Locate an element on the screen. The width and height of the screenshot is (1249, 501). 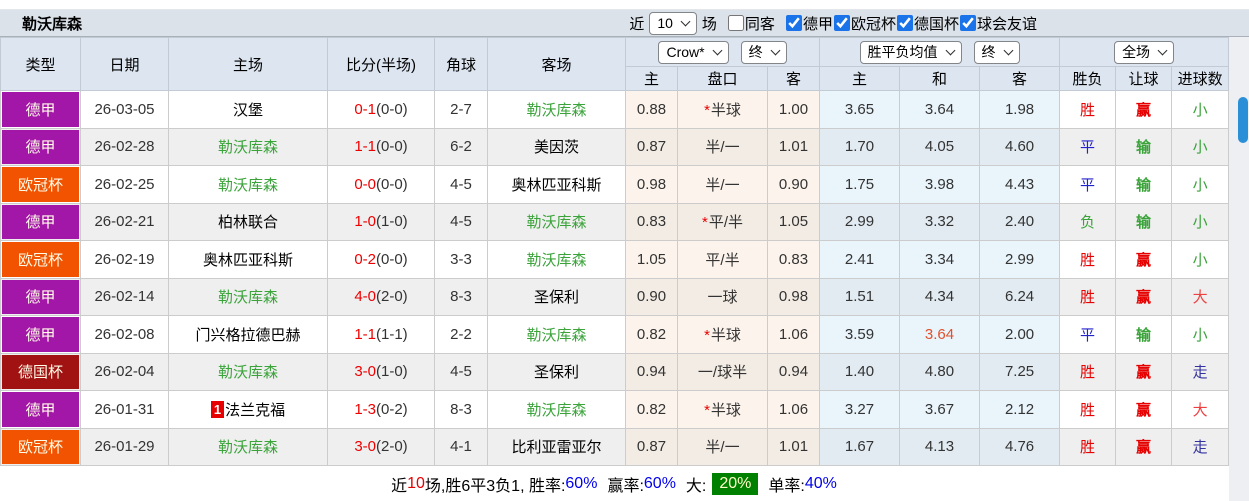
corner-cell: 3-3 is located at coordinates (461, 259).